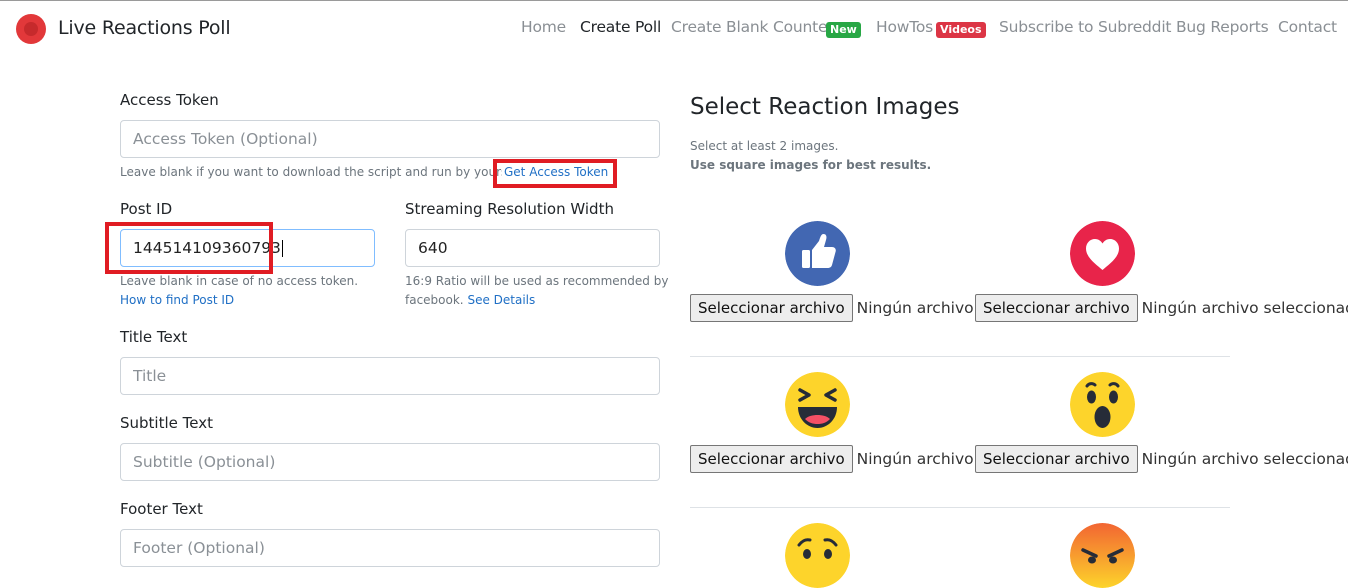  I want to click on window-top-border, so click(674, 0).